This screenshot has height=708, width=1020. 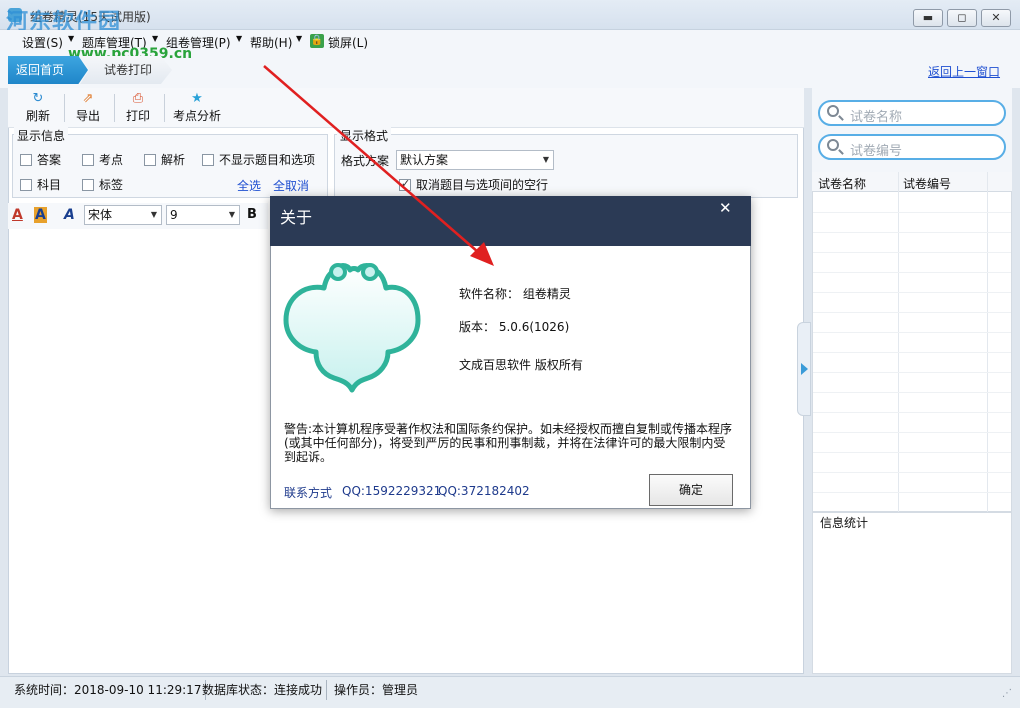 What do you see at coordinates (196, 116) in the screenshot?
I see `analysis-label: 考点分析` at bounding box center [196, 116].